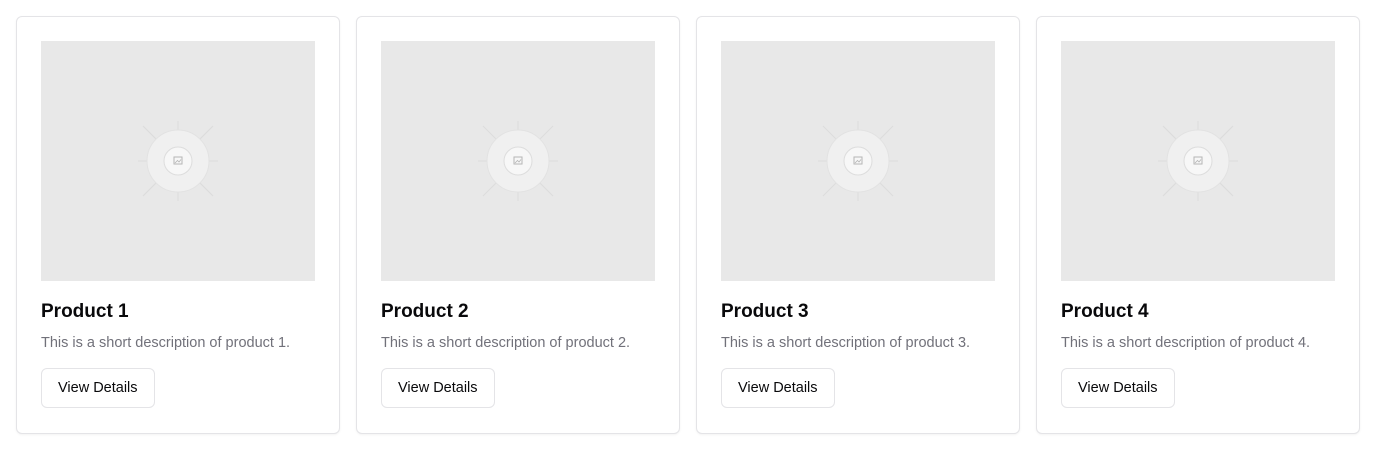 The width and height of the screenshot is (1376, 450). Describe the element at coordinates (85, 311) in the screenshot. I see `product-title: Product 1` at that location.